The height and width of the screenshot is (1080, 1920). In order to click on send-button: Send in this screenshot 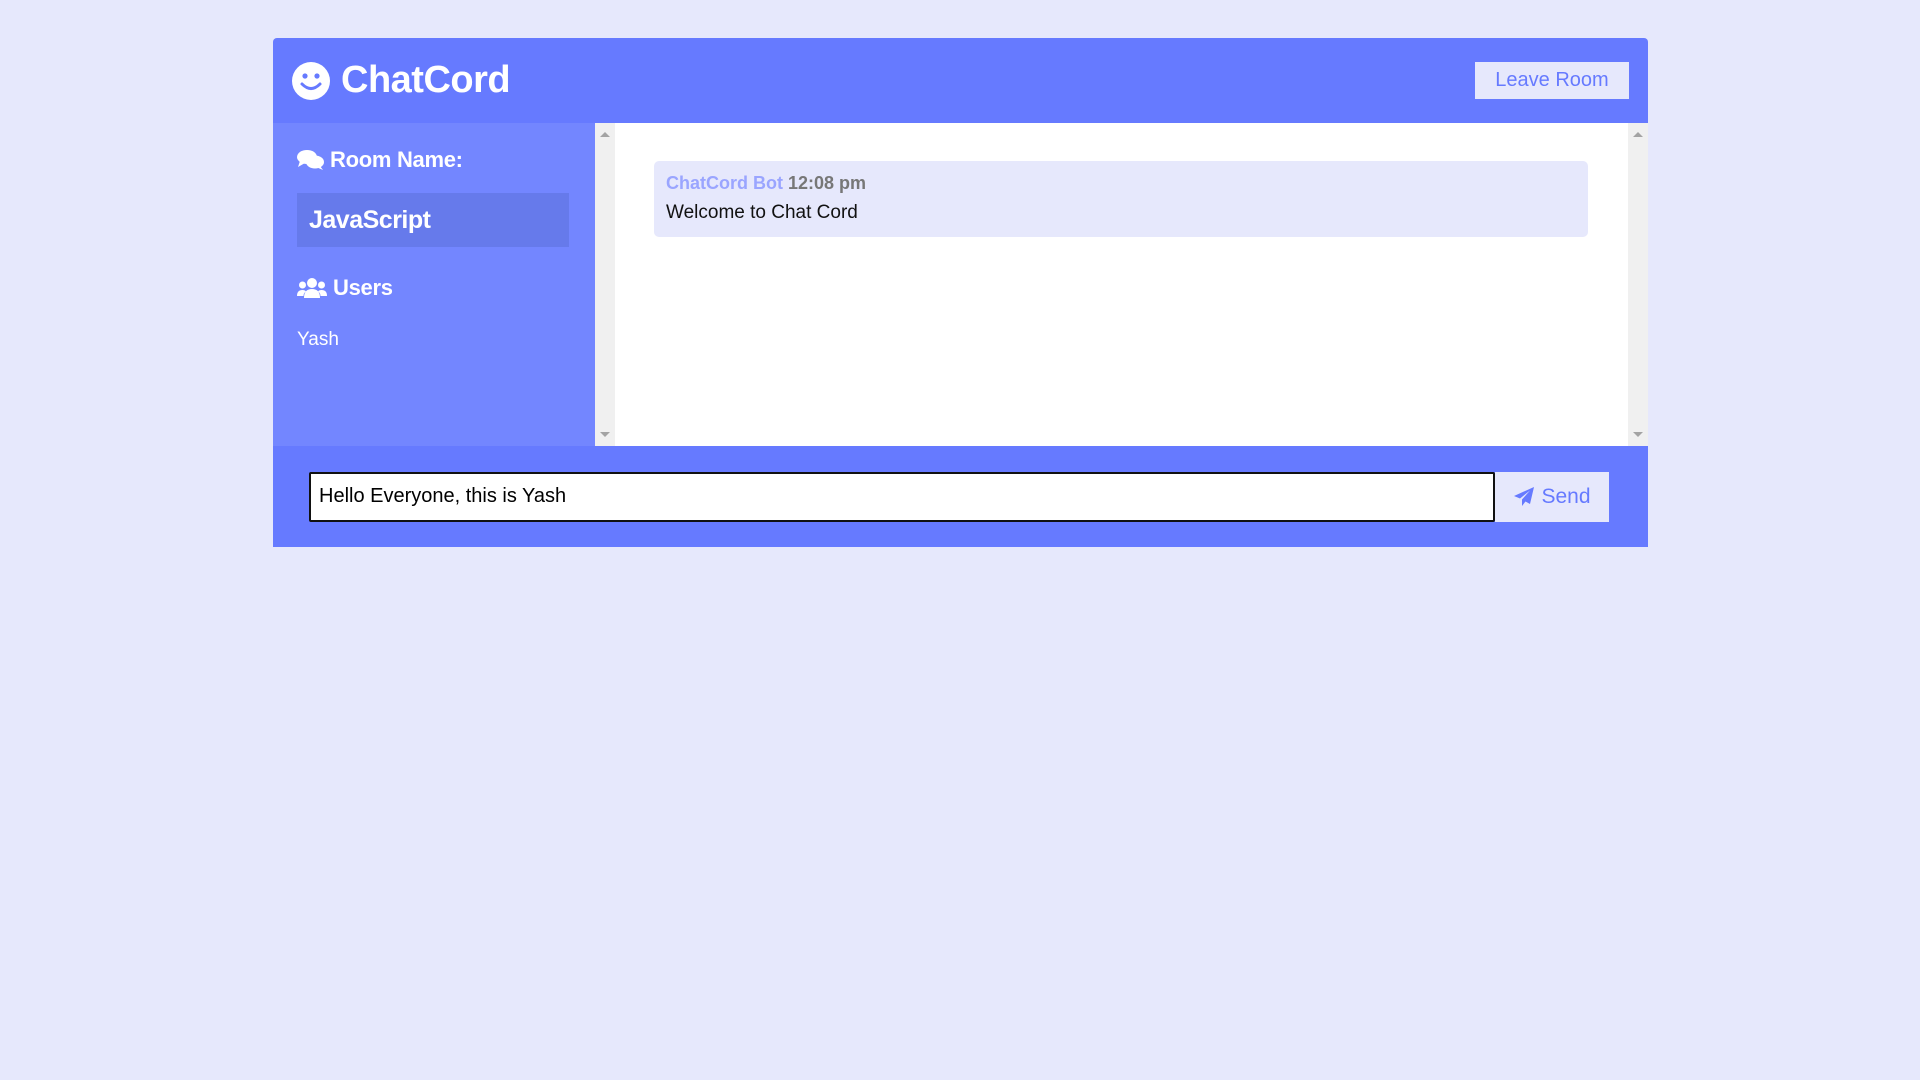, I will do `click(1552, 496)`.